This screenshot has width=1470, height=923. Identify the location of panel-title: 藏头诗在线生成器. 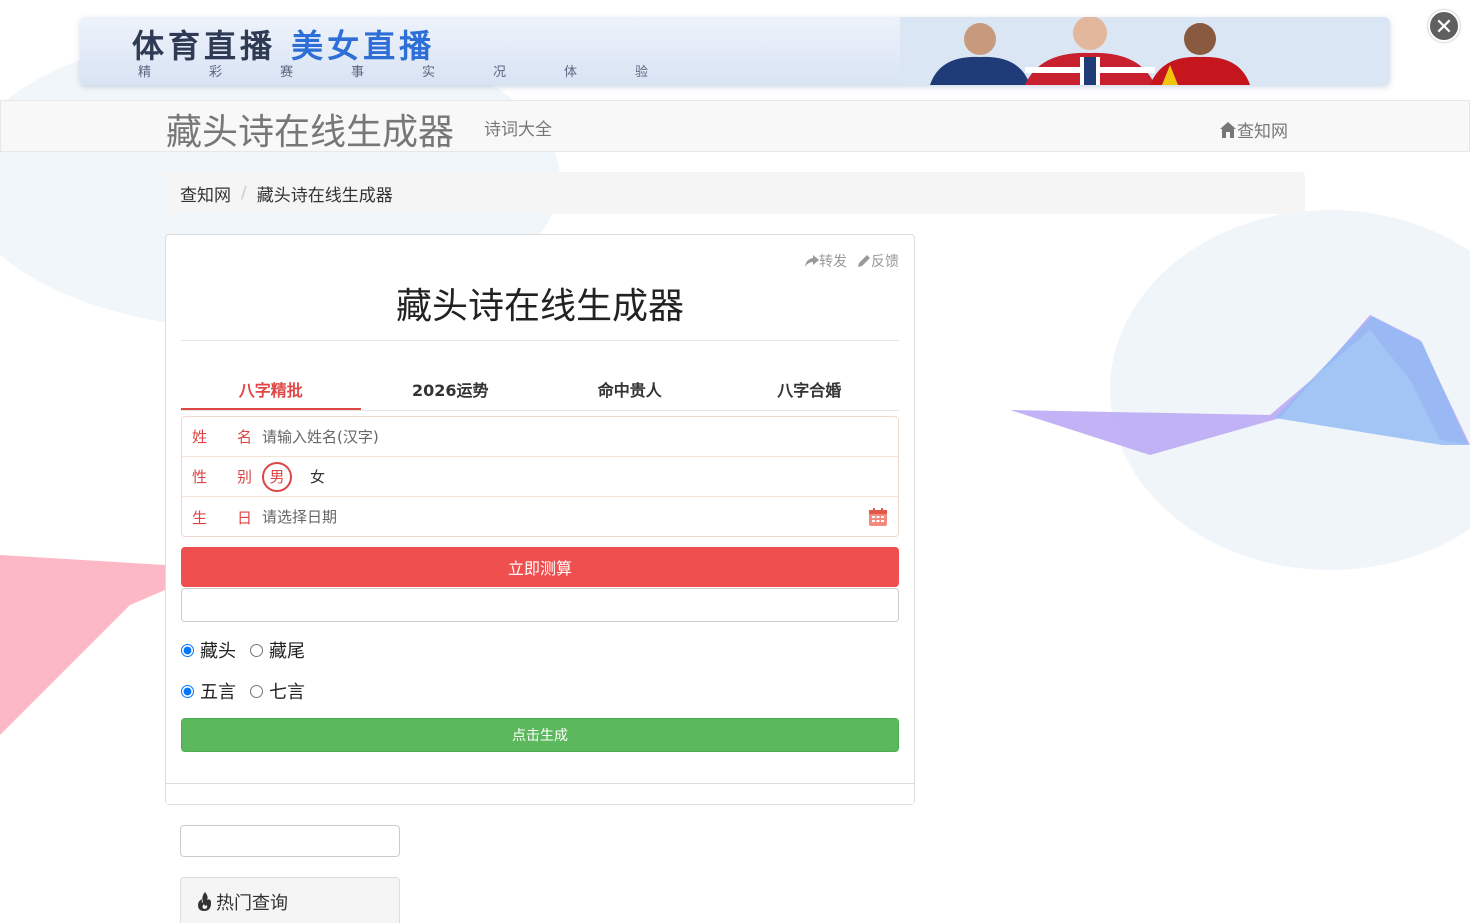
(539, 306).